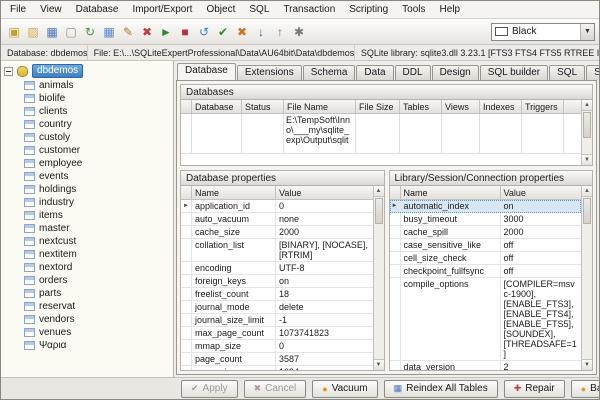  Describe the element at coordinates (277, 359) in the screenshot. I see `property-row: page_count 3587` at that location.